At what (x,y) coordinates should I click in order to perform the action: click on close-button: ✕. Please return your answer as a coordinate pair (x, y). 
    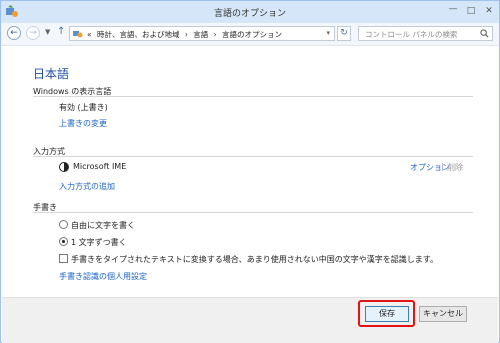
    Looking at the image, I should click on (489, 11).